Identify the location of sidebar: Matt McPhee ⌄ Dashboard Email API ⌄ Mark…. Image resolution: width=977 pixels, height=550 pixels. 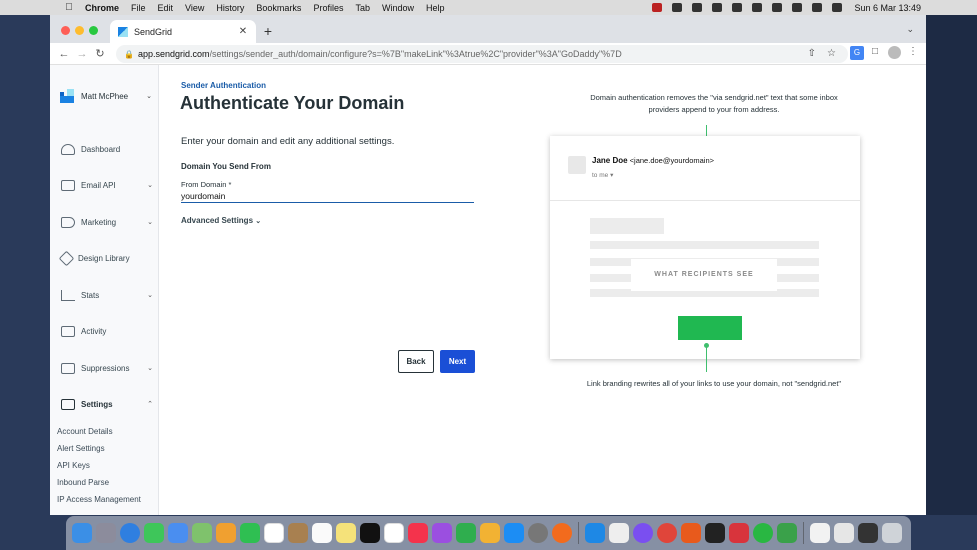
(104, 290).